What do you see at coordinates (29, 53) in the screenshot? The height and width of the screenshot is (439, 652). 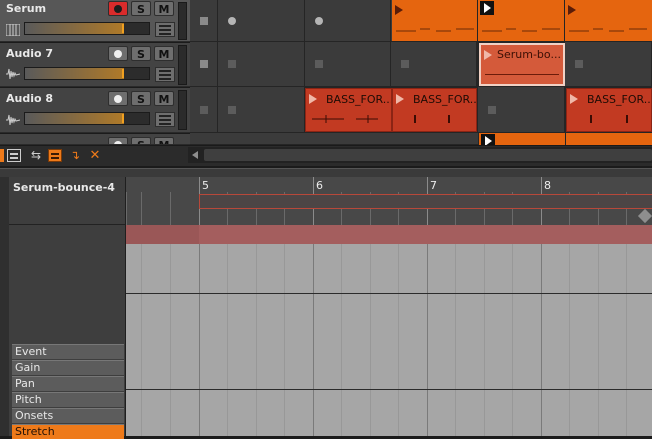 I see `track-name: Audio 7` at bounding box center [29, 53].